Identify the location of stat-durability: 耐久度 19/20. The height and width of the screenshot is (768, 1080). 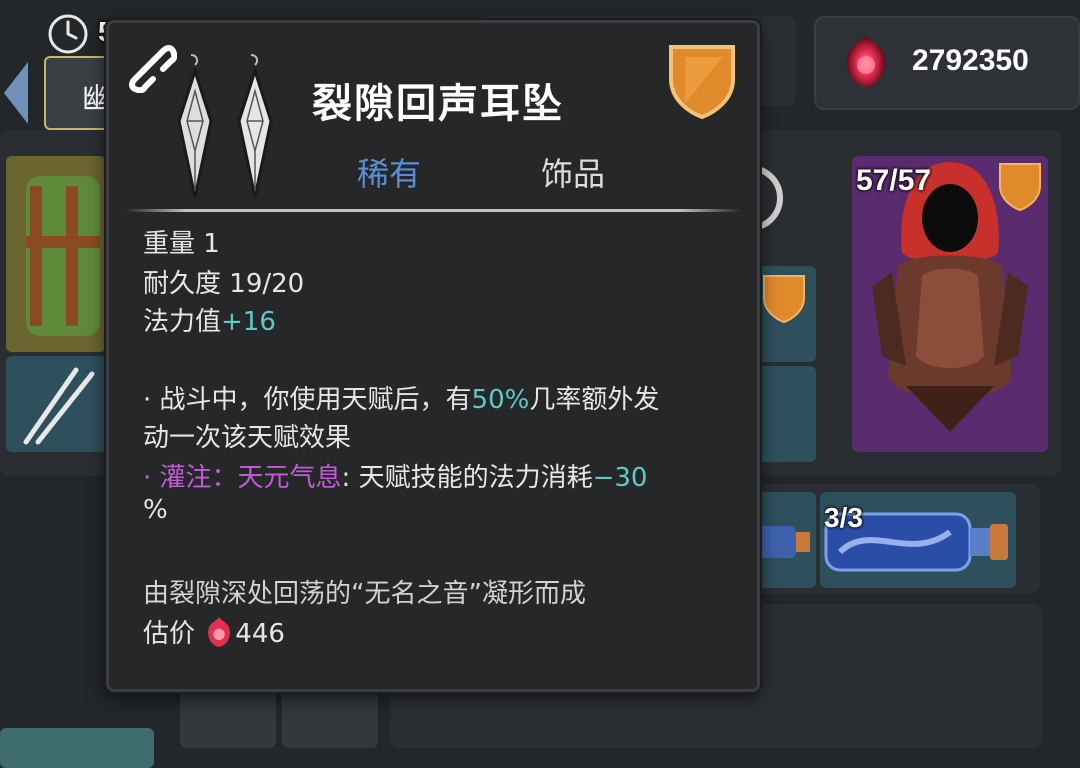
(223, 281).